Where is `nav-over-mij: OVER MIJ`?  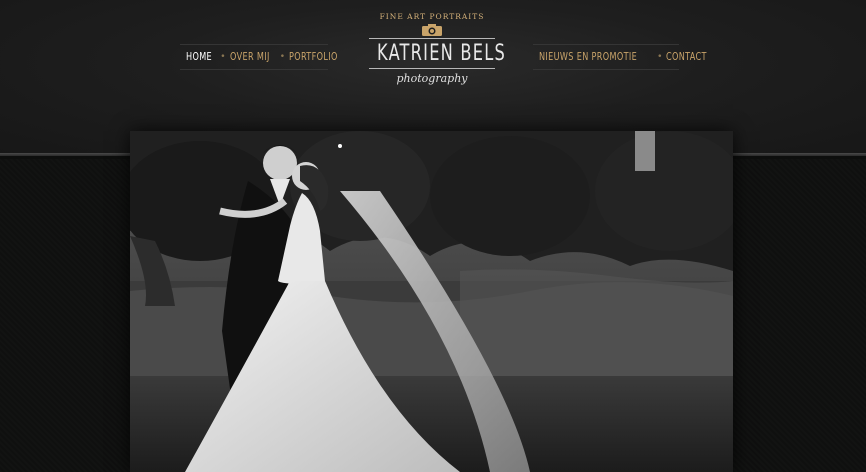
nav-over-mij: OVER MIJ is located at coordinates (250, 57).